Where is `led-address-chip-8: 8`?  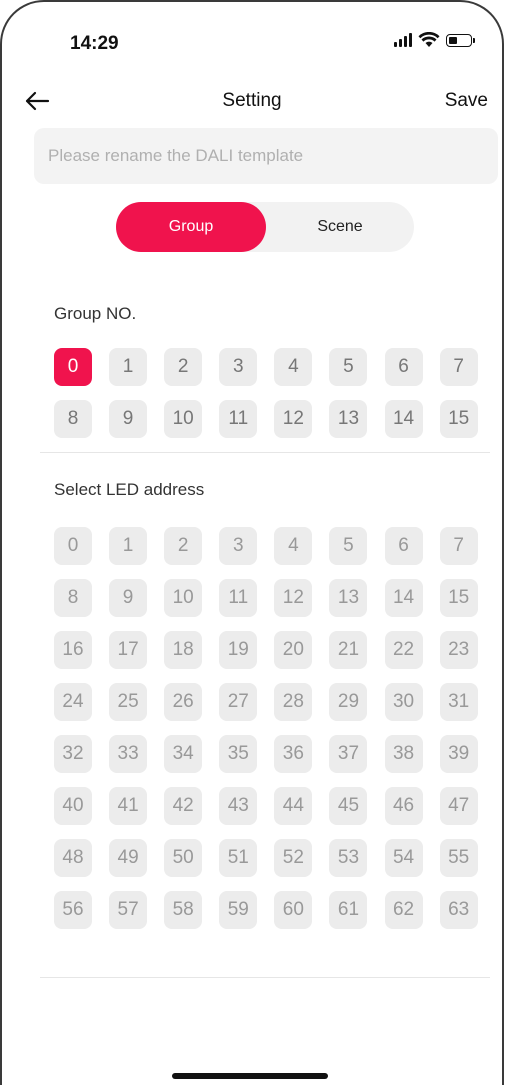 led-address-chip-8: 8 is located at coordinates (73, 598).